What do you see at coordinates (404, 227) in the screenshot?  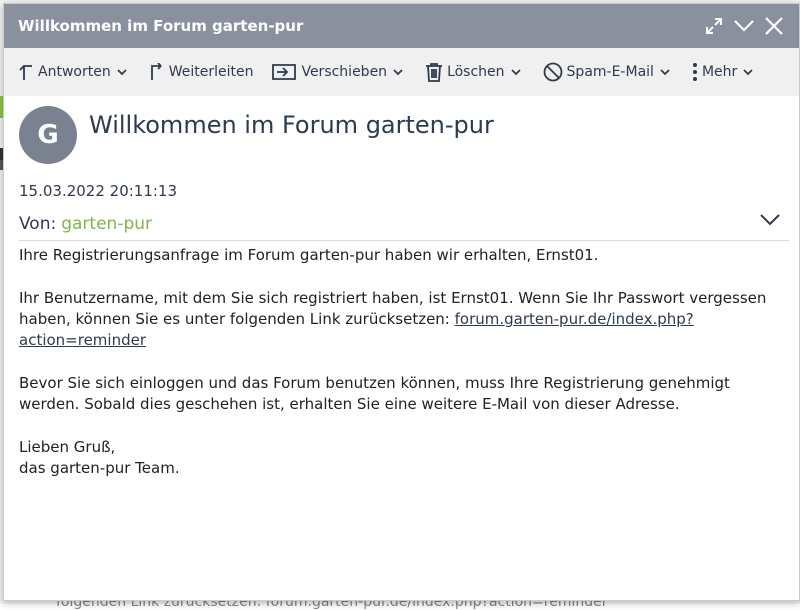 I see `sender-row: Von: garten-pur` at bounding box center [404, 227].